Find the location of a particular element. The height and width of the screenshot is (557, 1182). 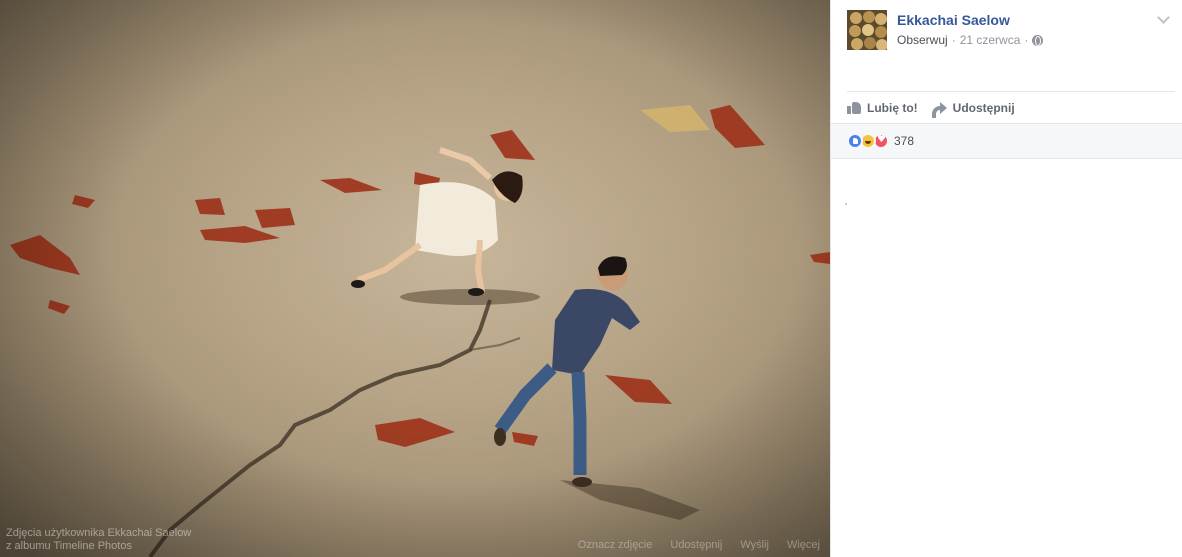

reactions-summary: 378 is located at coordinates (1006, 141).